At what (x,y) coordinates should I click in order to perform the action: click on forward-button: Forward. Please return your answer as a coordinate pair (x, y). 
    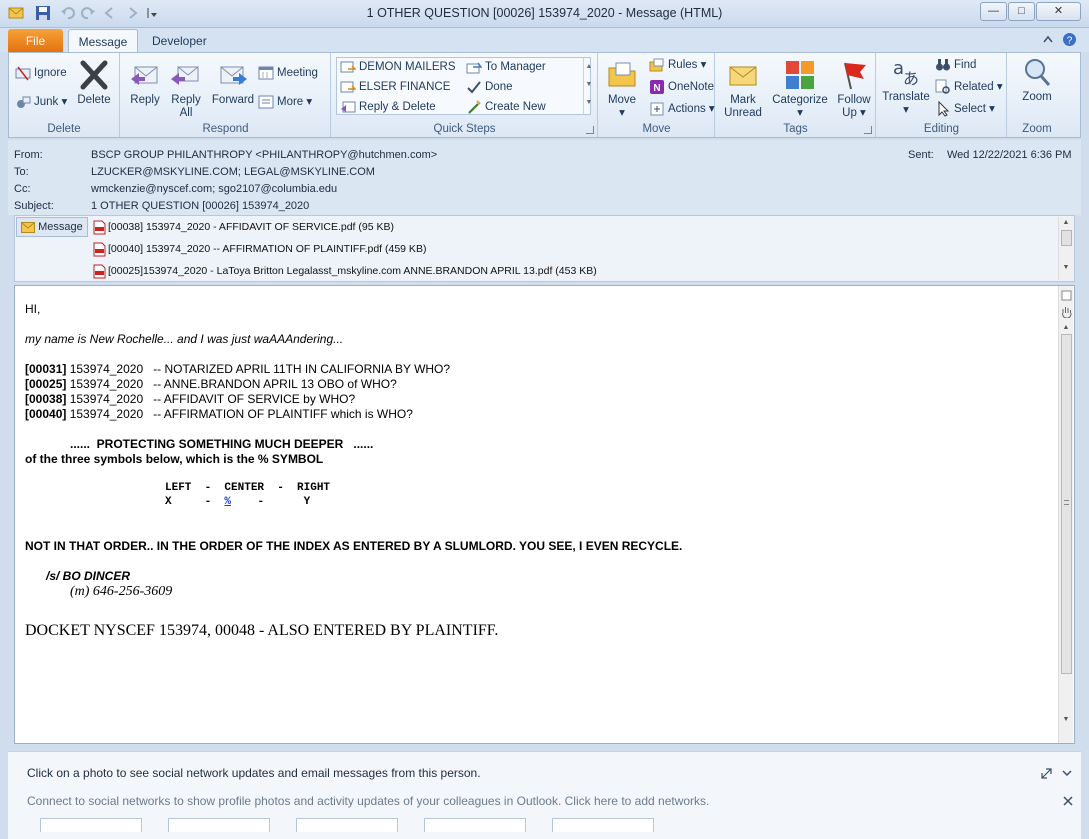
    Looking at the image, I should click on (233, 83).